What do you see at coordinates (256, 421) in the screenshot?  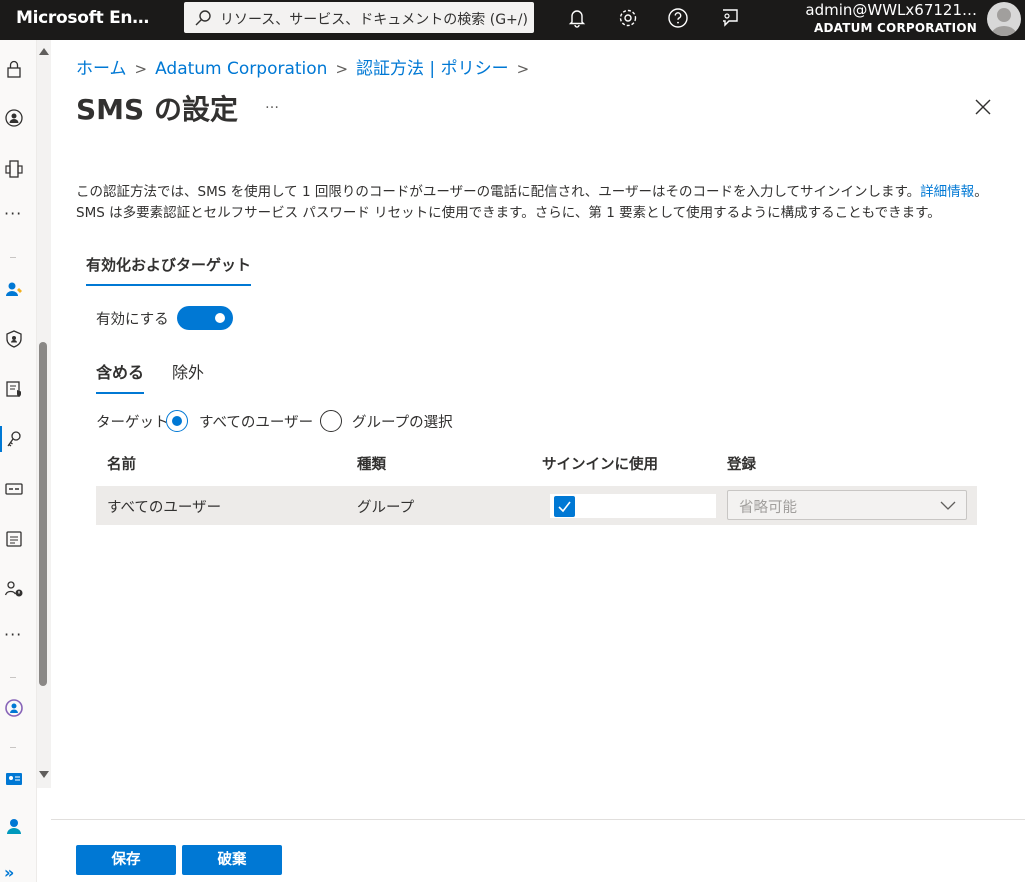 I see `radio-all-users-label: すべてのユーザー` at bounding box center [256, 421].